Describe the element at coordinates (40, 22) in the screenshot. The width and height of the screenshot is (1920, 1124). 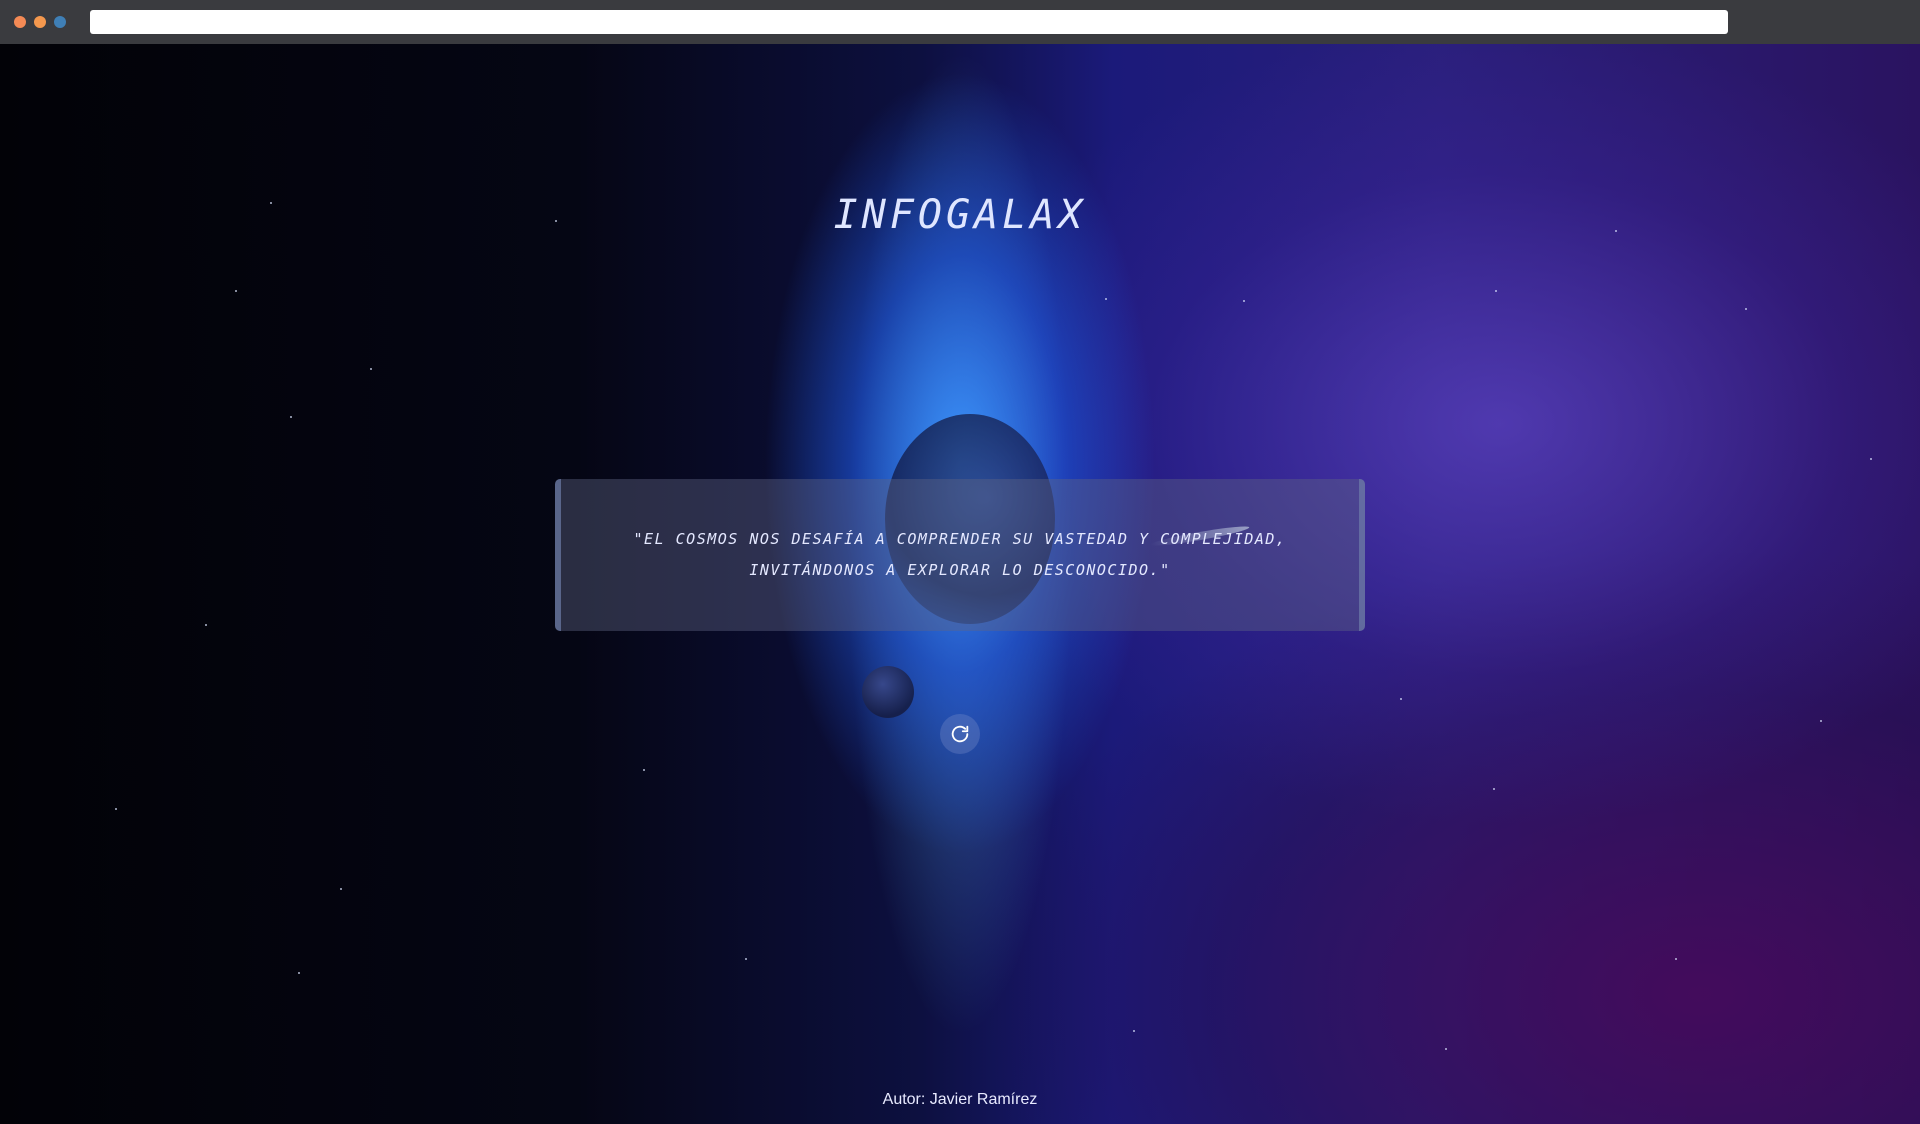
I see `minimize-window-dot-icon` at that location.